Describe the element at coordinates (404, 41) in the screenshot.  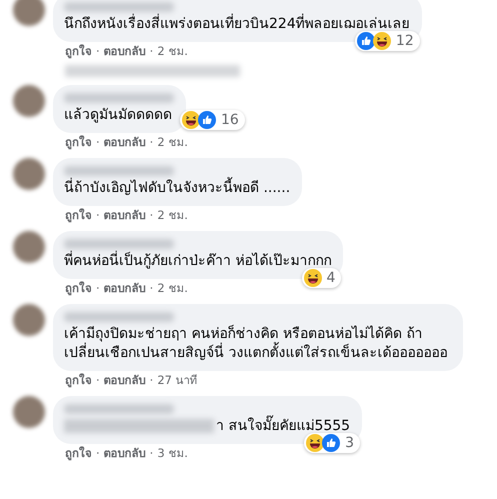
I see `reaction-count: 12` at that location.